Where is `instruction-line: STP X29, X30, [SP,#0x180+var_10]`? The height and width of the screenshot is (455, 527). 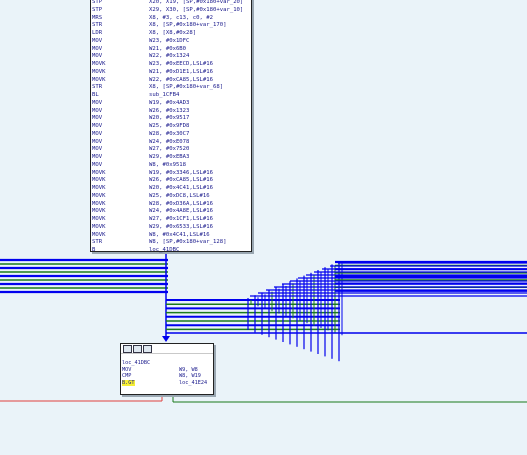
instruction-line: STP X29, X30, [SP,#0x180+var_10] is located at coordinates (171, 11).